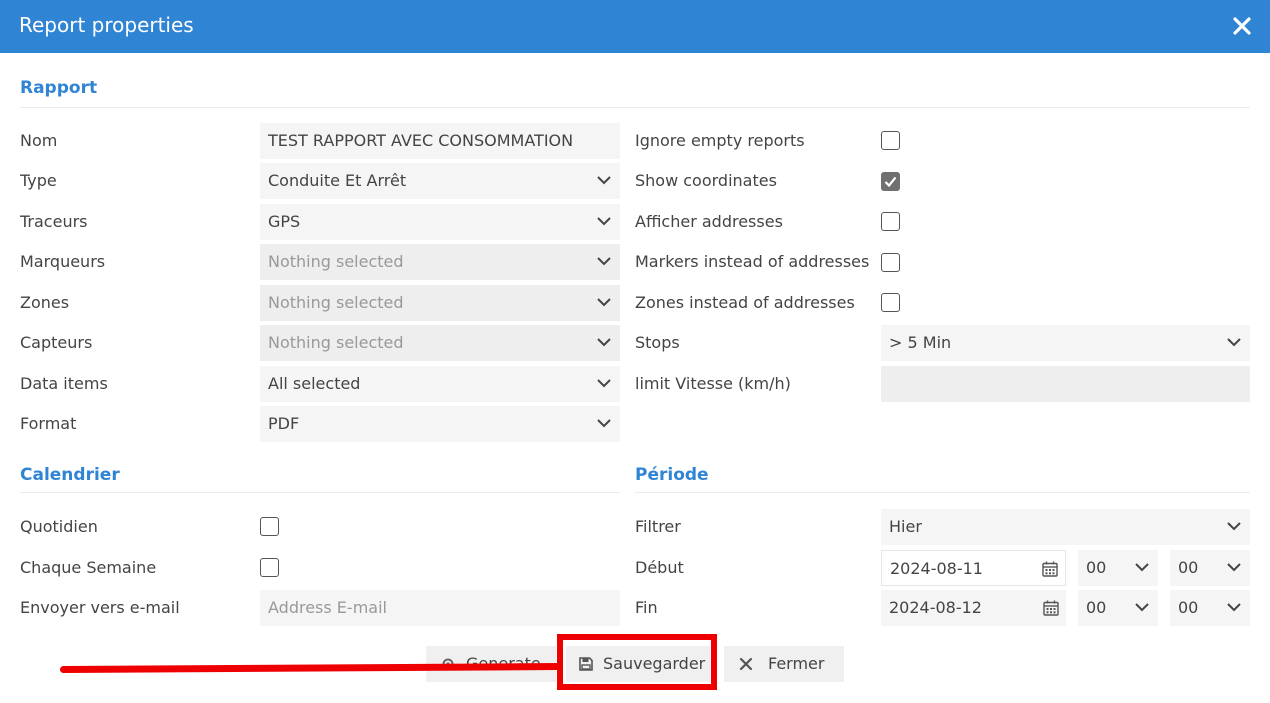  What do you see at coordinates (440, 608) in the screenshot?
I see `email-input: Address E-mail` at bounding box center [440, 608].